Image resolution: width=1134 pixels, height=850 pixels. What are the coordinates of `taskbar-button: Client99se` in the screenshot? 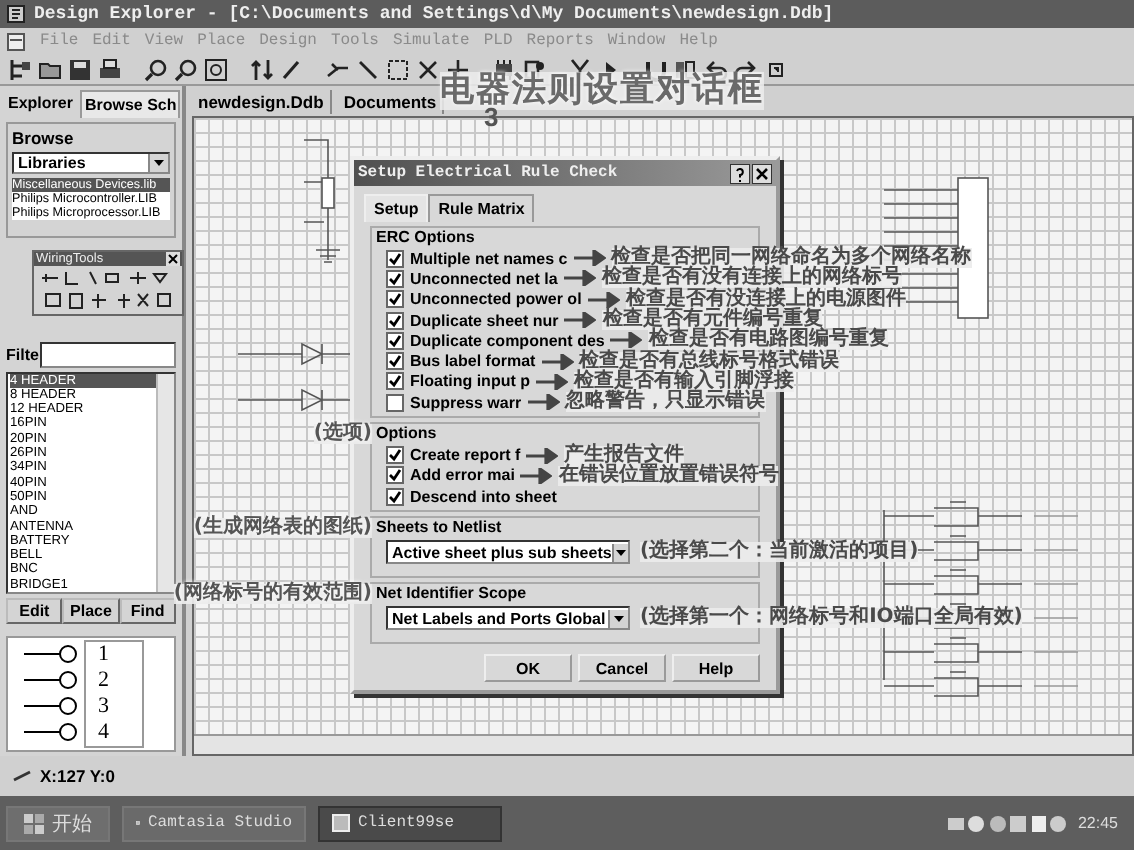 It's located at (410, 823).